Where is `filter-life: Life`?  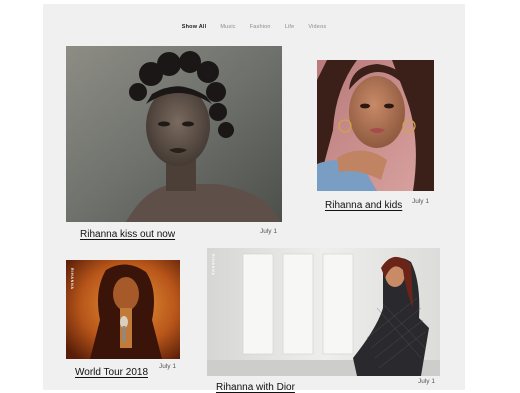
filter-life: Life is located at coordinates (290, 27).